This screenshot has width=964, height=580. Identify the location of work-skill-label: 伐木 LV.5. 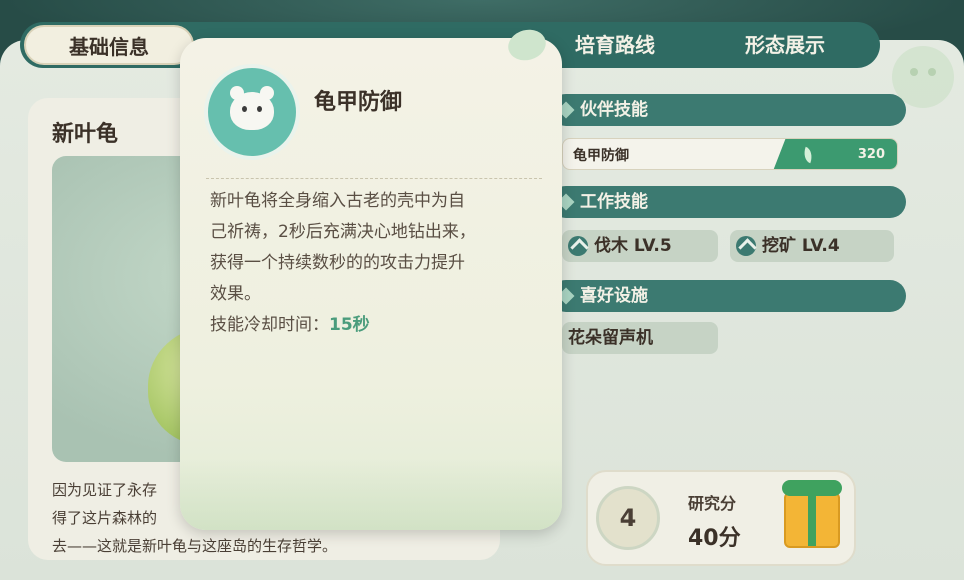
(633, 246).